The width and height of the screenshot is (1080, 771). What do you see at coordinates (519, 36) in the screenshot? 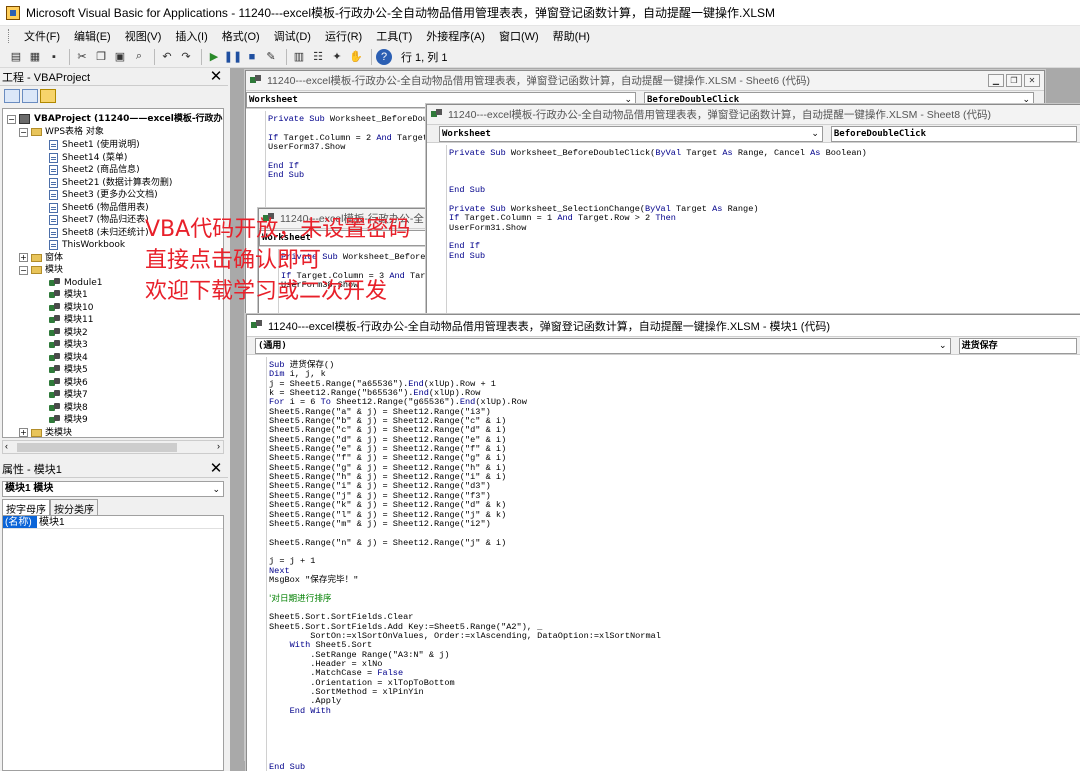
I see `menu-window: 窗口(W)` at bounding box center [519, 36].